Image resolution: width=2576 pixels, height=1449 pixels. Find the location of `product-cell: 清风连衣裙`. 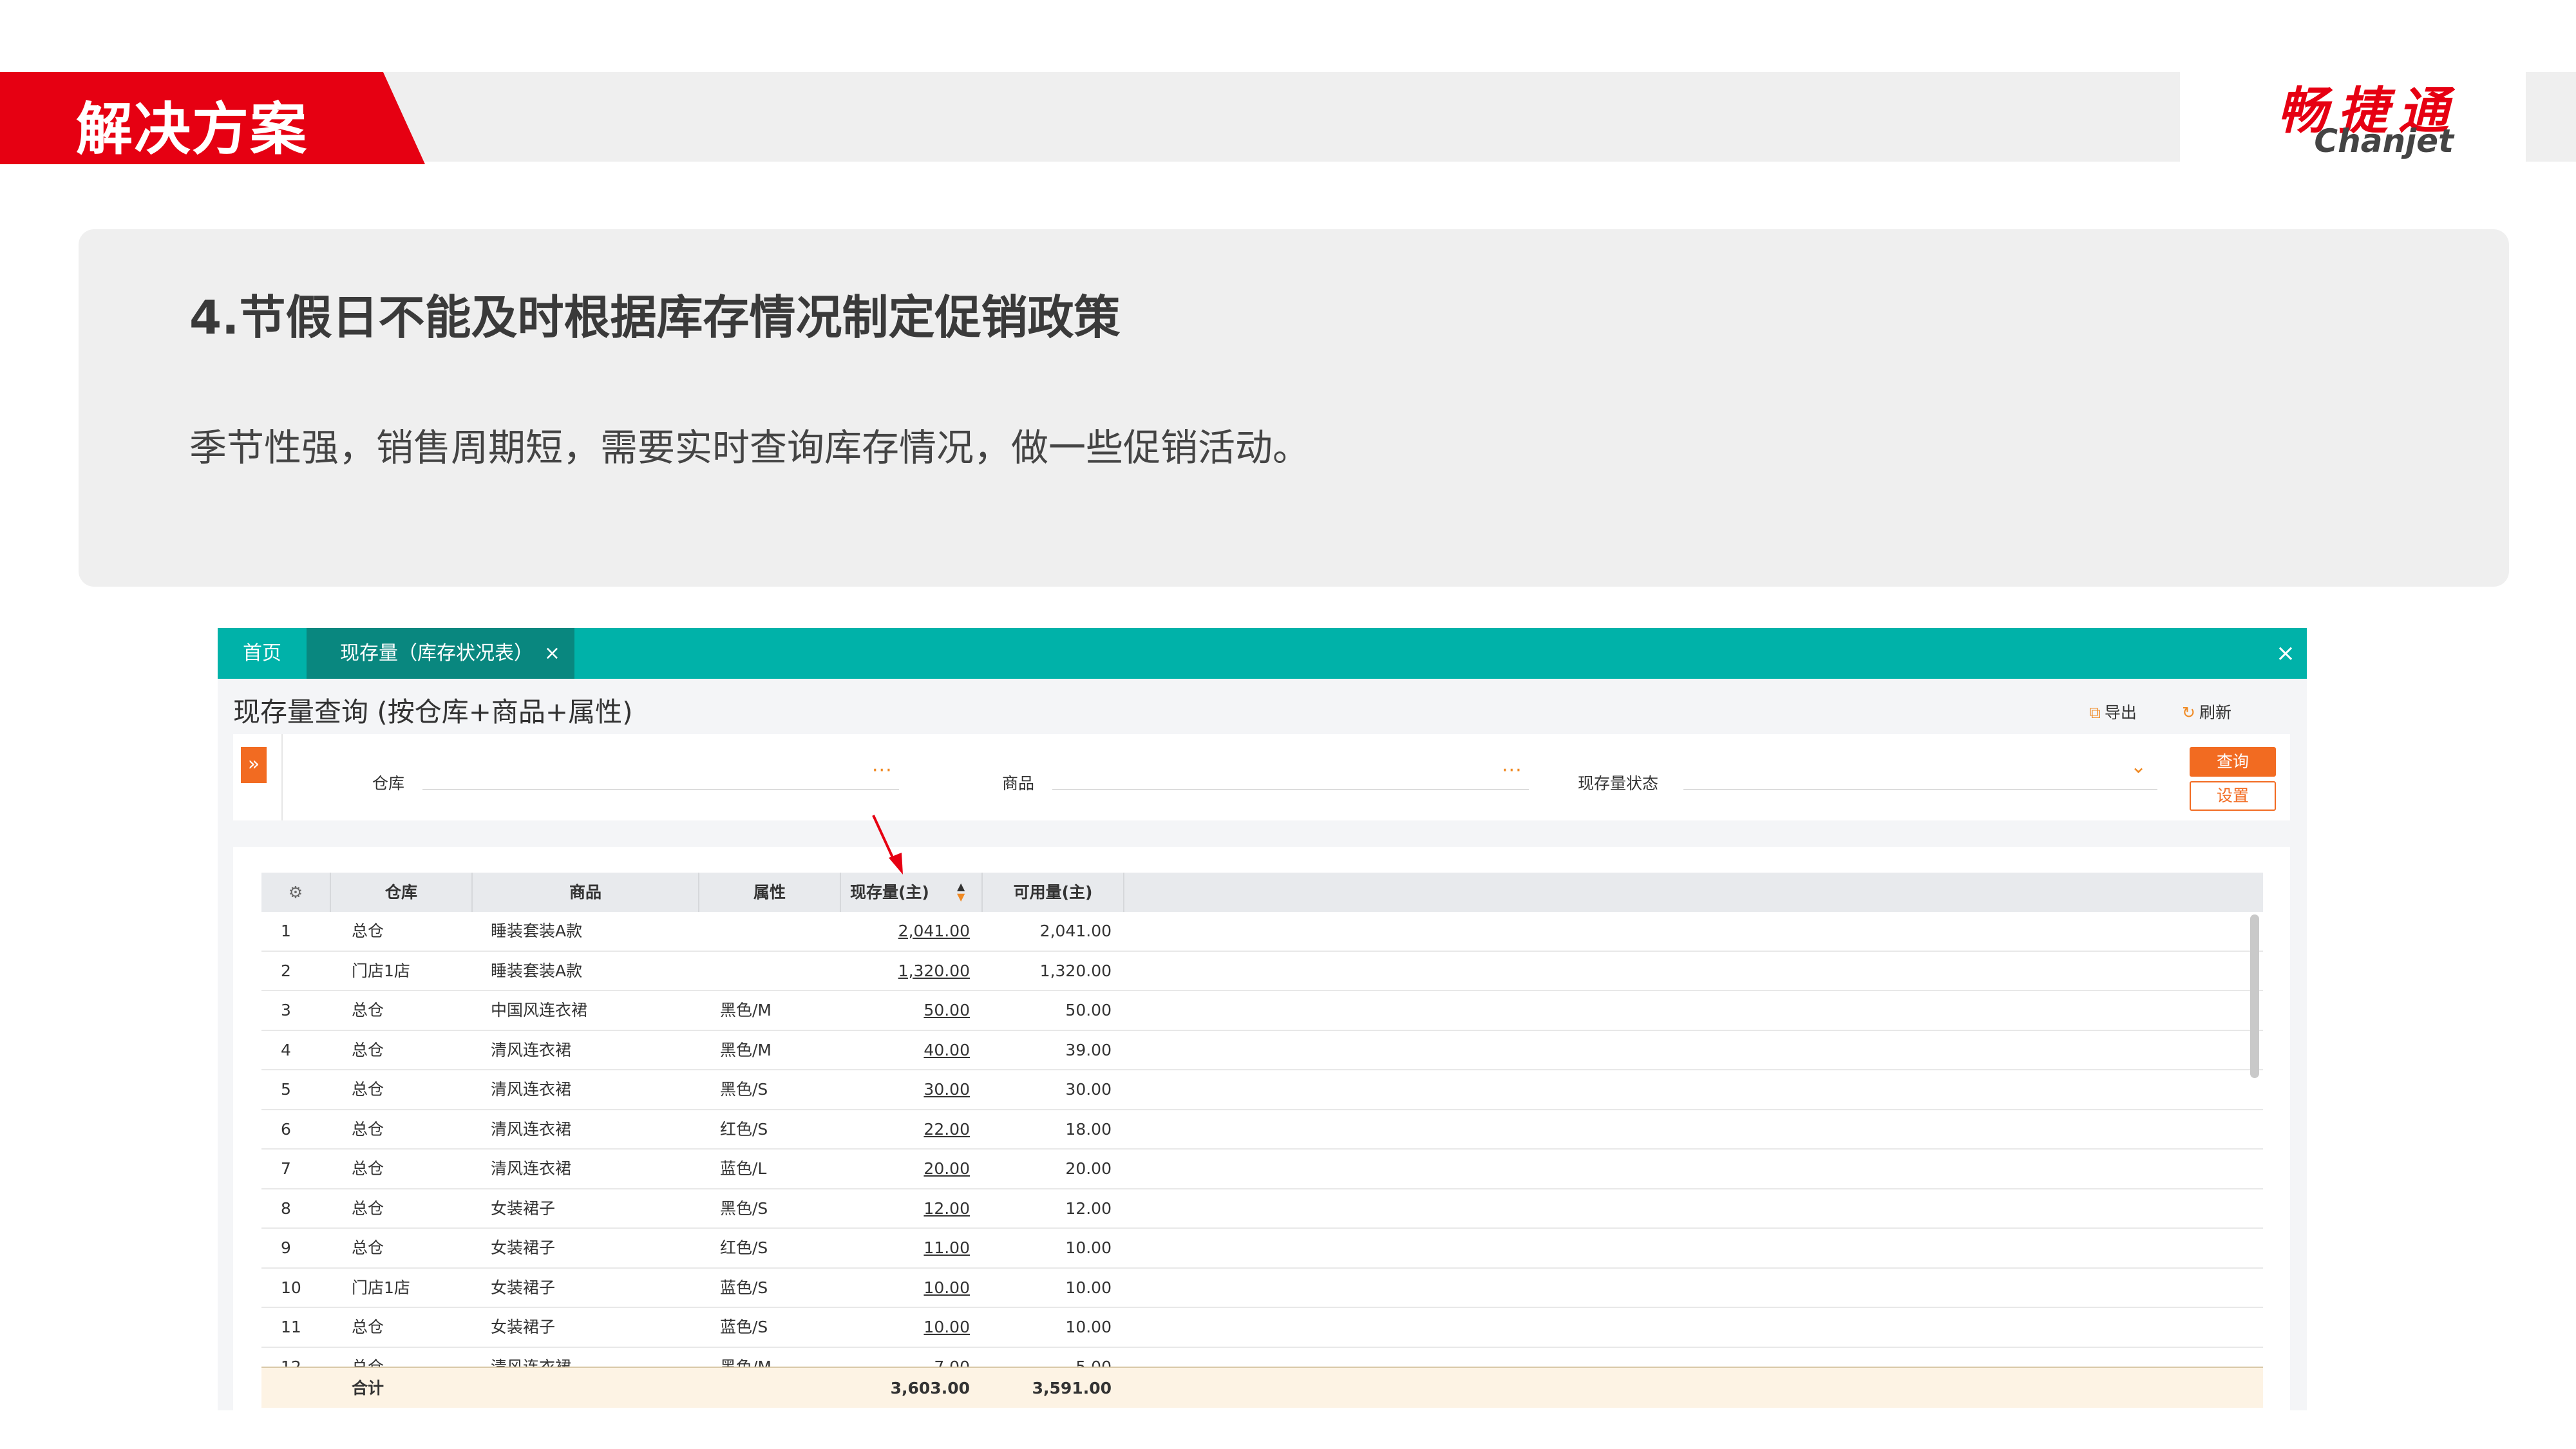

product-cell: 清风连衣裙 is located at coordinates (531, 1168).